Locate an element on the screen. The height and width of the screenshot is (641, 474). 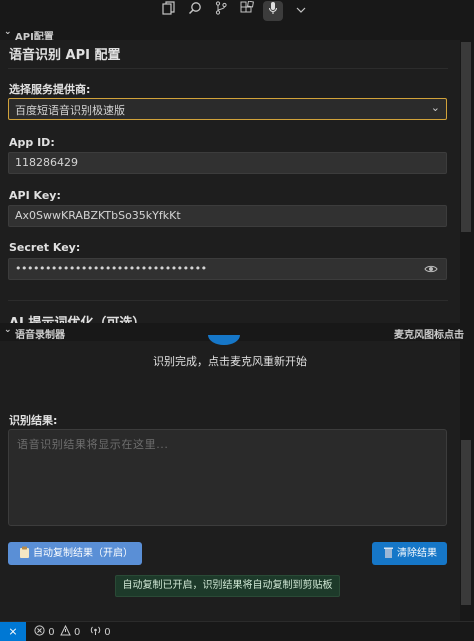
clear-label: 清除结果 is located at coordinates (417, 553).